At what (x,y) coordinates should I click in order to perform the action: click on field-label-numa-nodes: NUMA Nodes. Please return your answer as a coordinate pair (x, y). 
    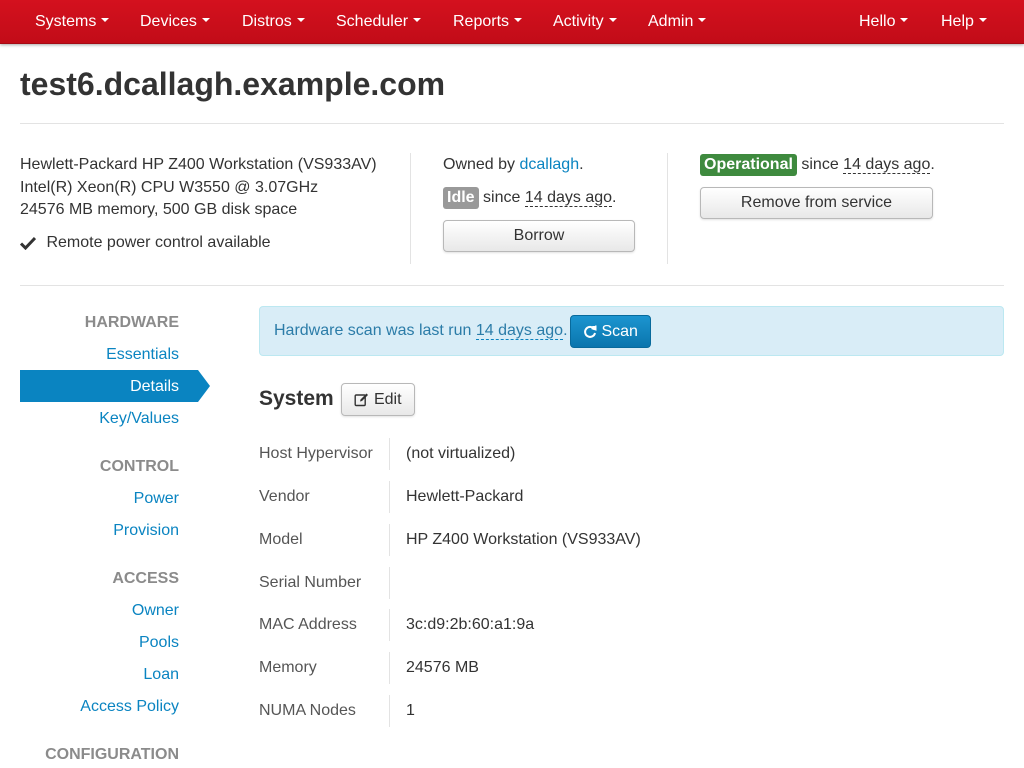
    Looking at the image, I should click on (307, 710).